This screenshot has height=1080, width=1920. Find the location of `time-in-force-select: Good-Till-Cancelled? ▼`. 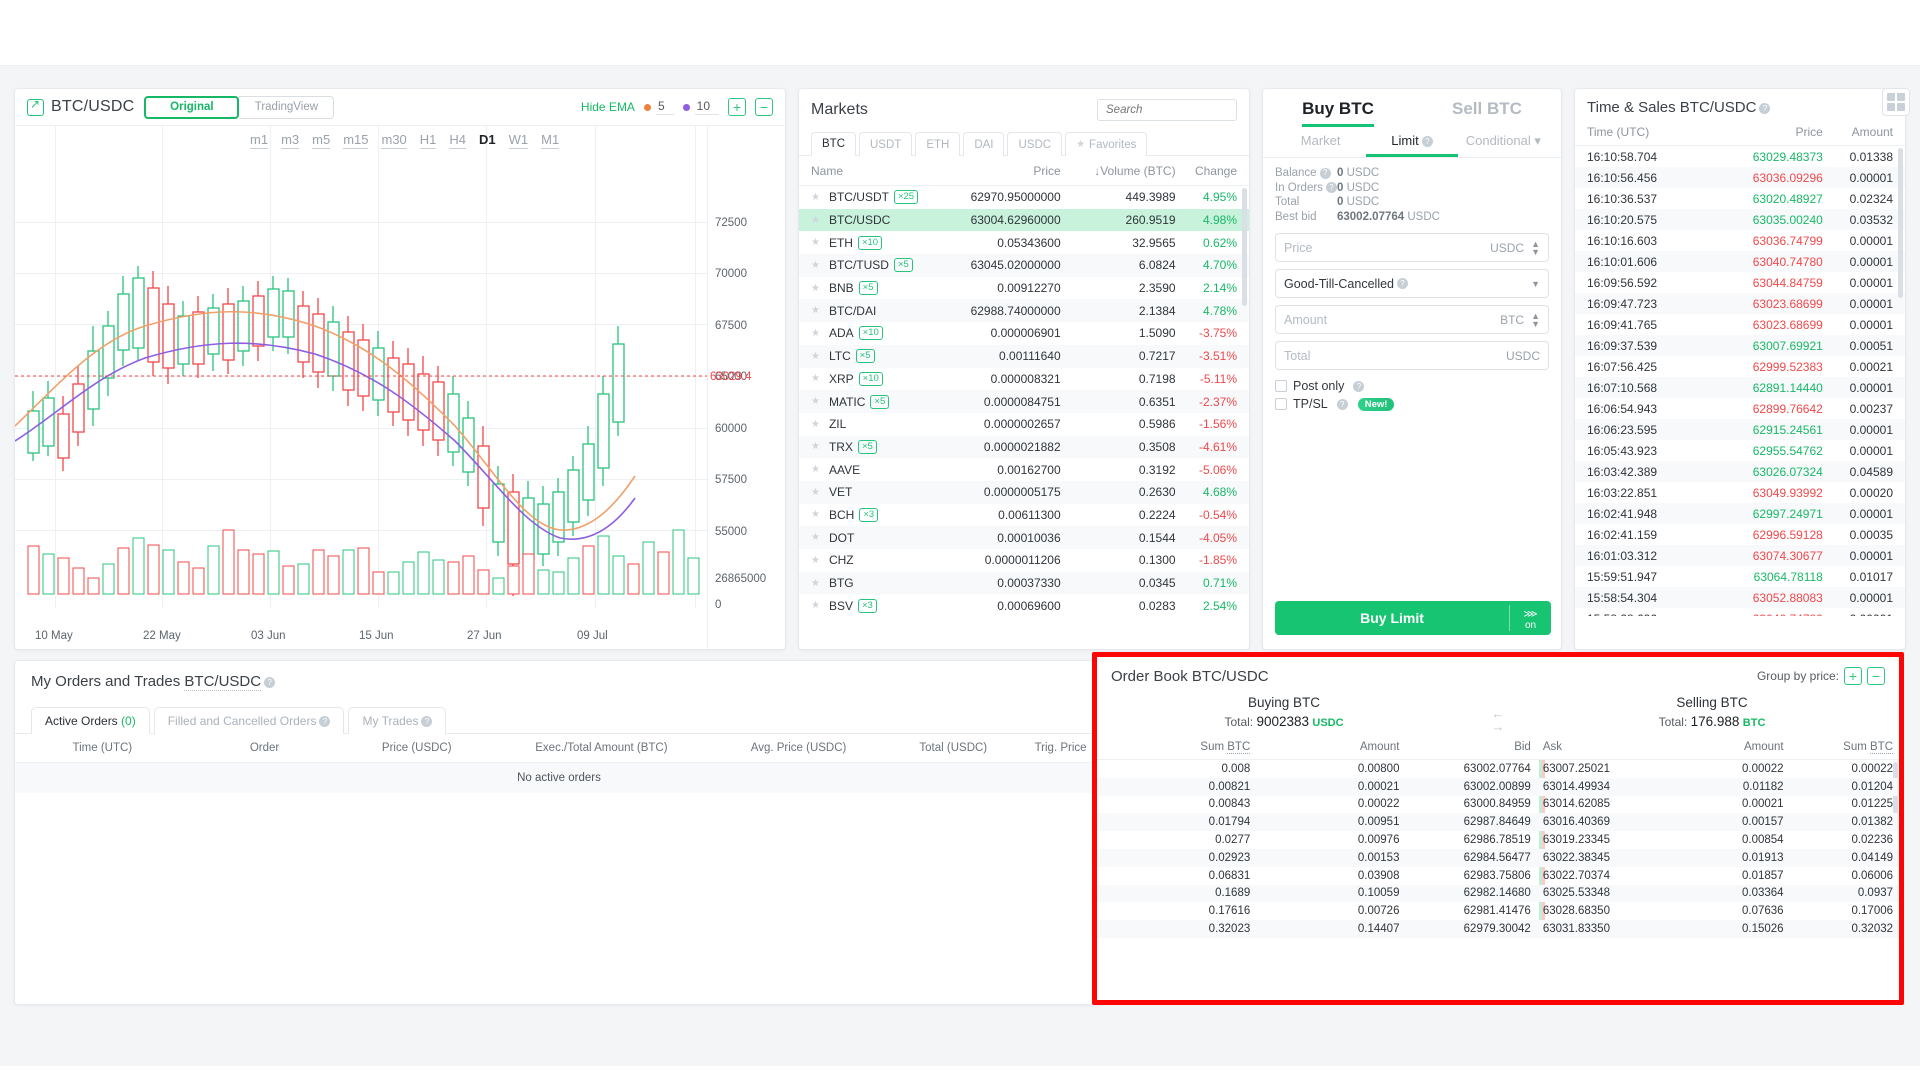

time-in-force-select: Good-Till-Cancelled? ▼ is located at coordinates (1412, 283).